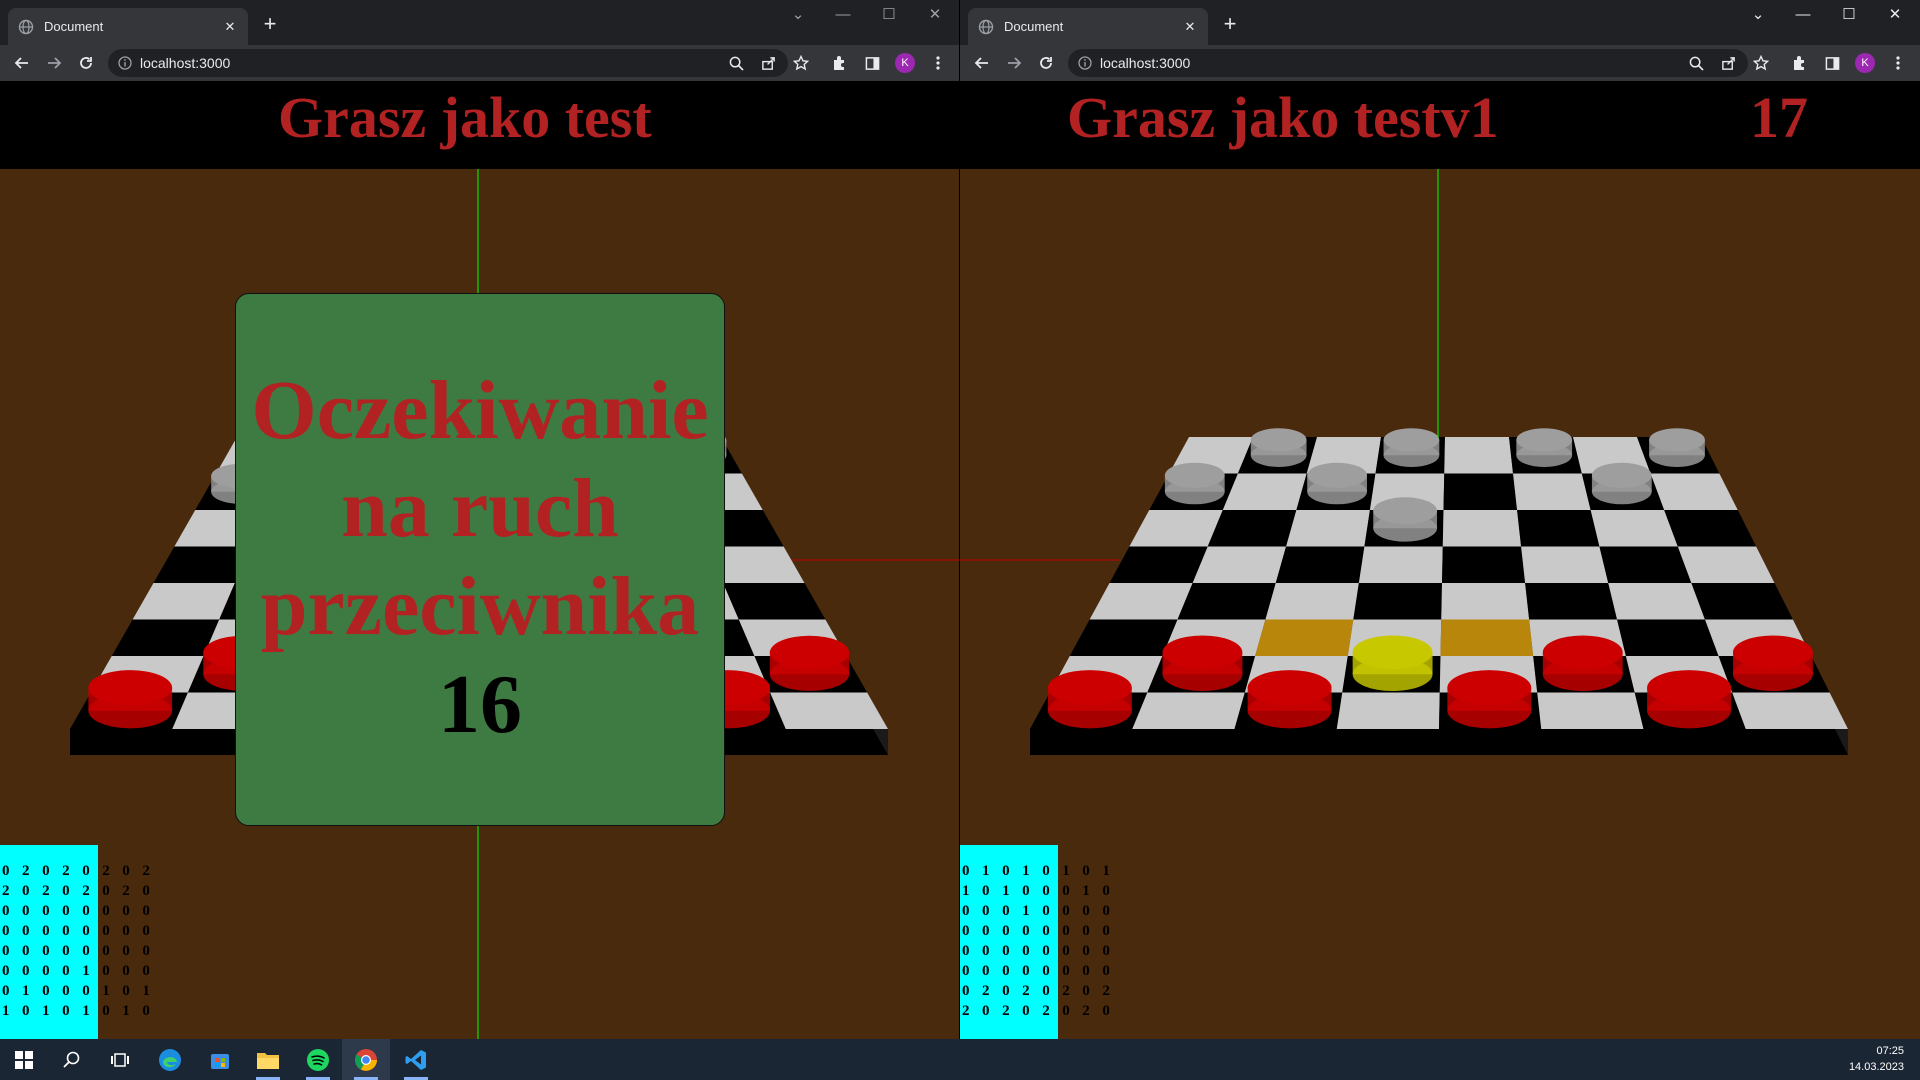  Describe the element at coordinates (1876, 1059) in the screenshot. I see `system-clock: 07:25 14.03.2023` at that location.